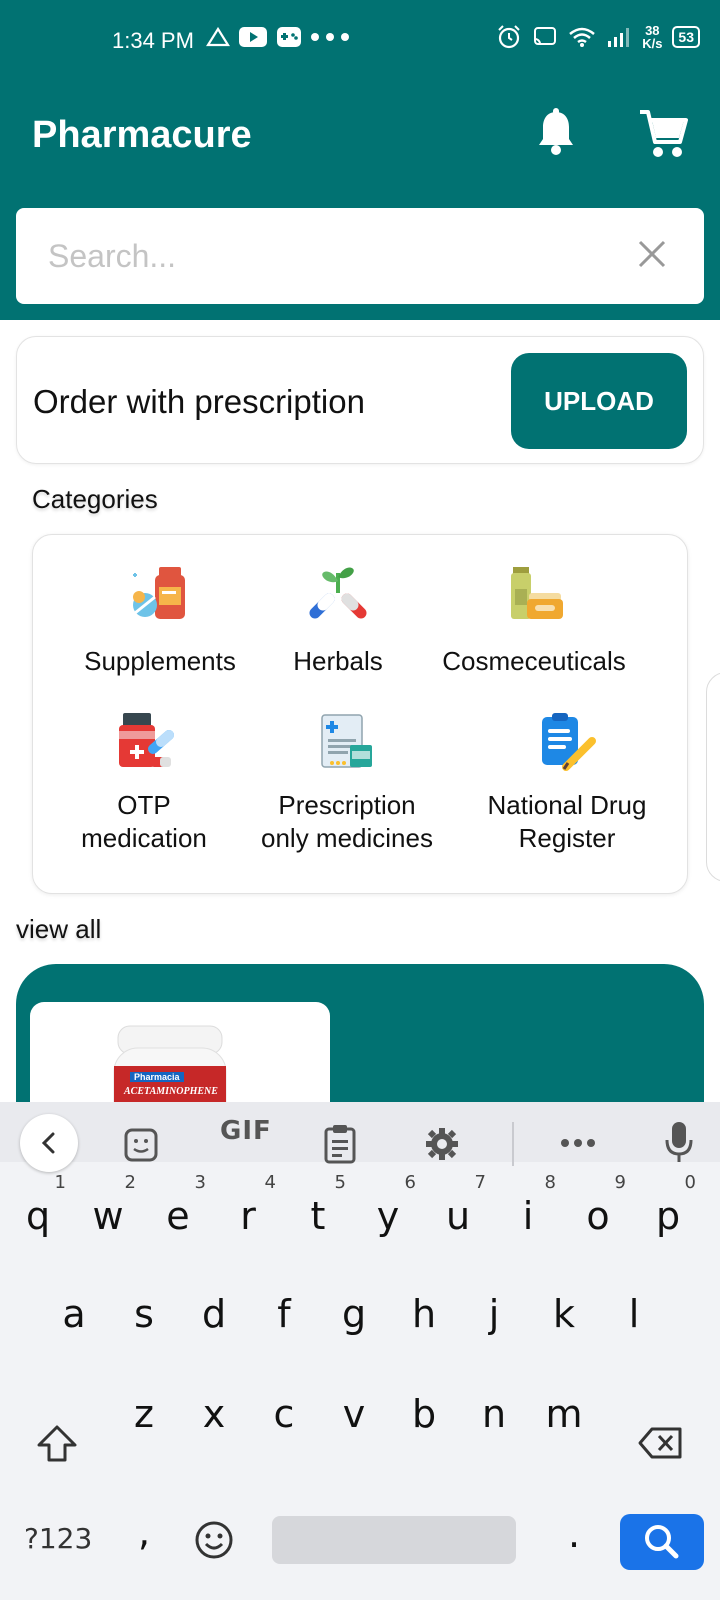  I want to click on key-x: x, so click(214, 1414).